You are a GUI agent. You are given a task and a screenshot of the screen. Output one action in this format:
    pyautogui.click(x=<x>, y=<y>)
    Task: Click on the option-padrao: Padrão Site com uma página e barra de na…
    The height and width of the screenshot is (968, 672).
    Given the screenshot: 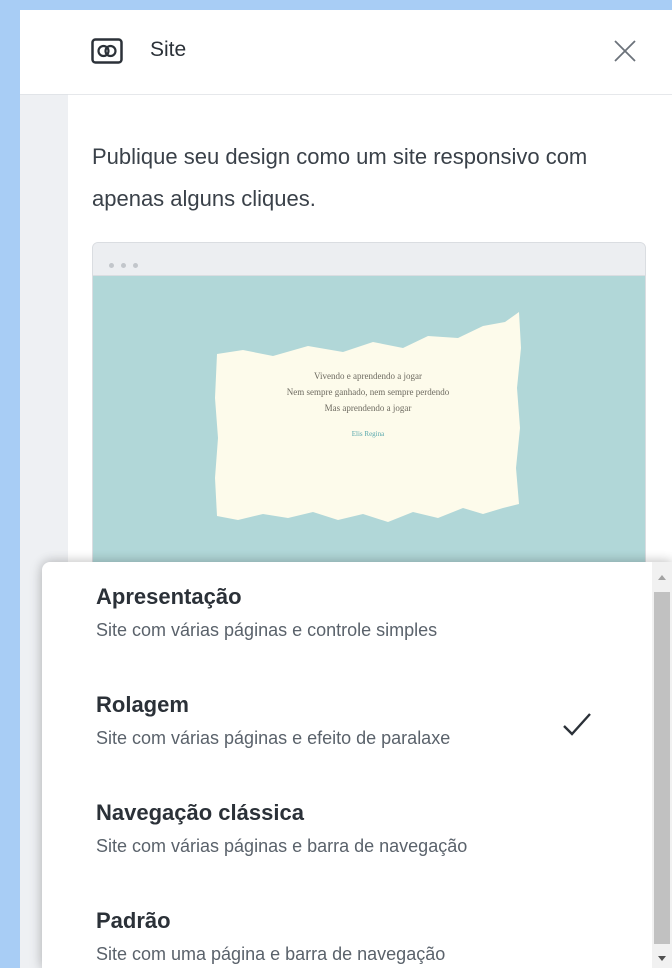 What is the action you would take?
    pyautogui.click(x=356, y=936)
    